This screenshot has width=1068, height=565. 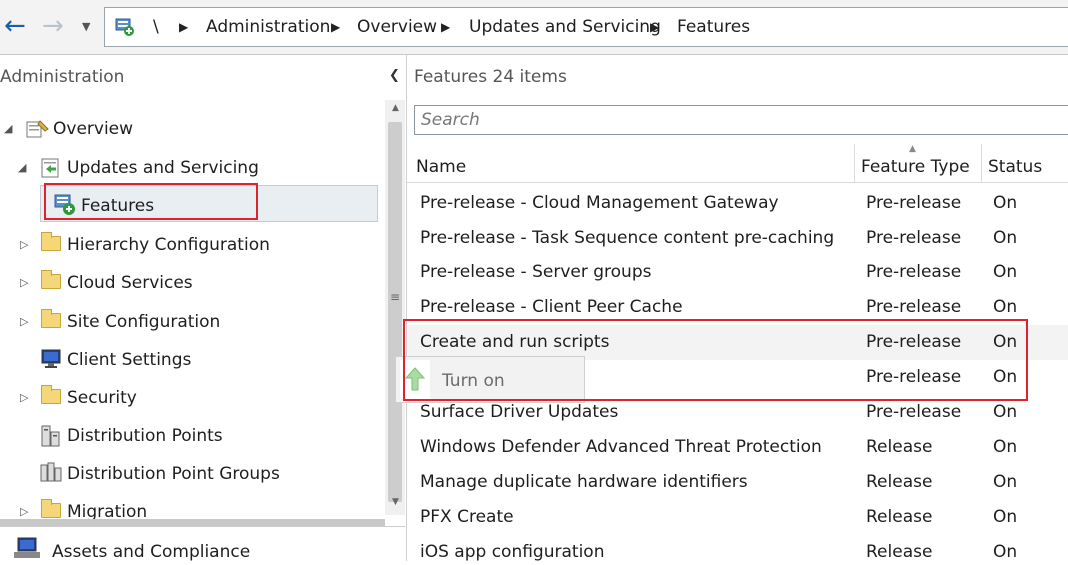 I want to click on search-placeholder: Search, so click(x=450, y=120).